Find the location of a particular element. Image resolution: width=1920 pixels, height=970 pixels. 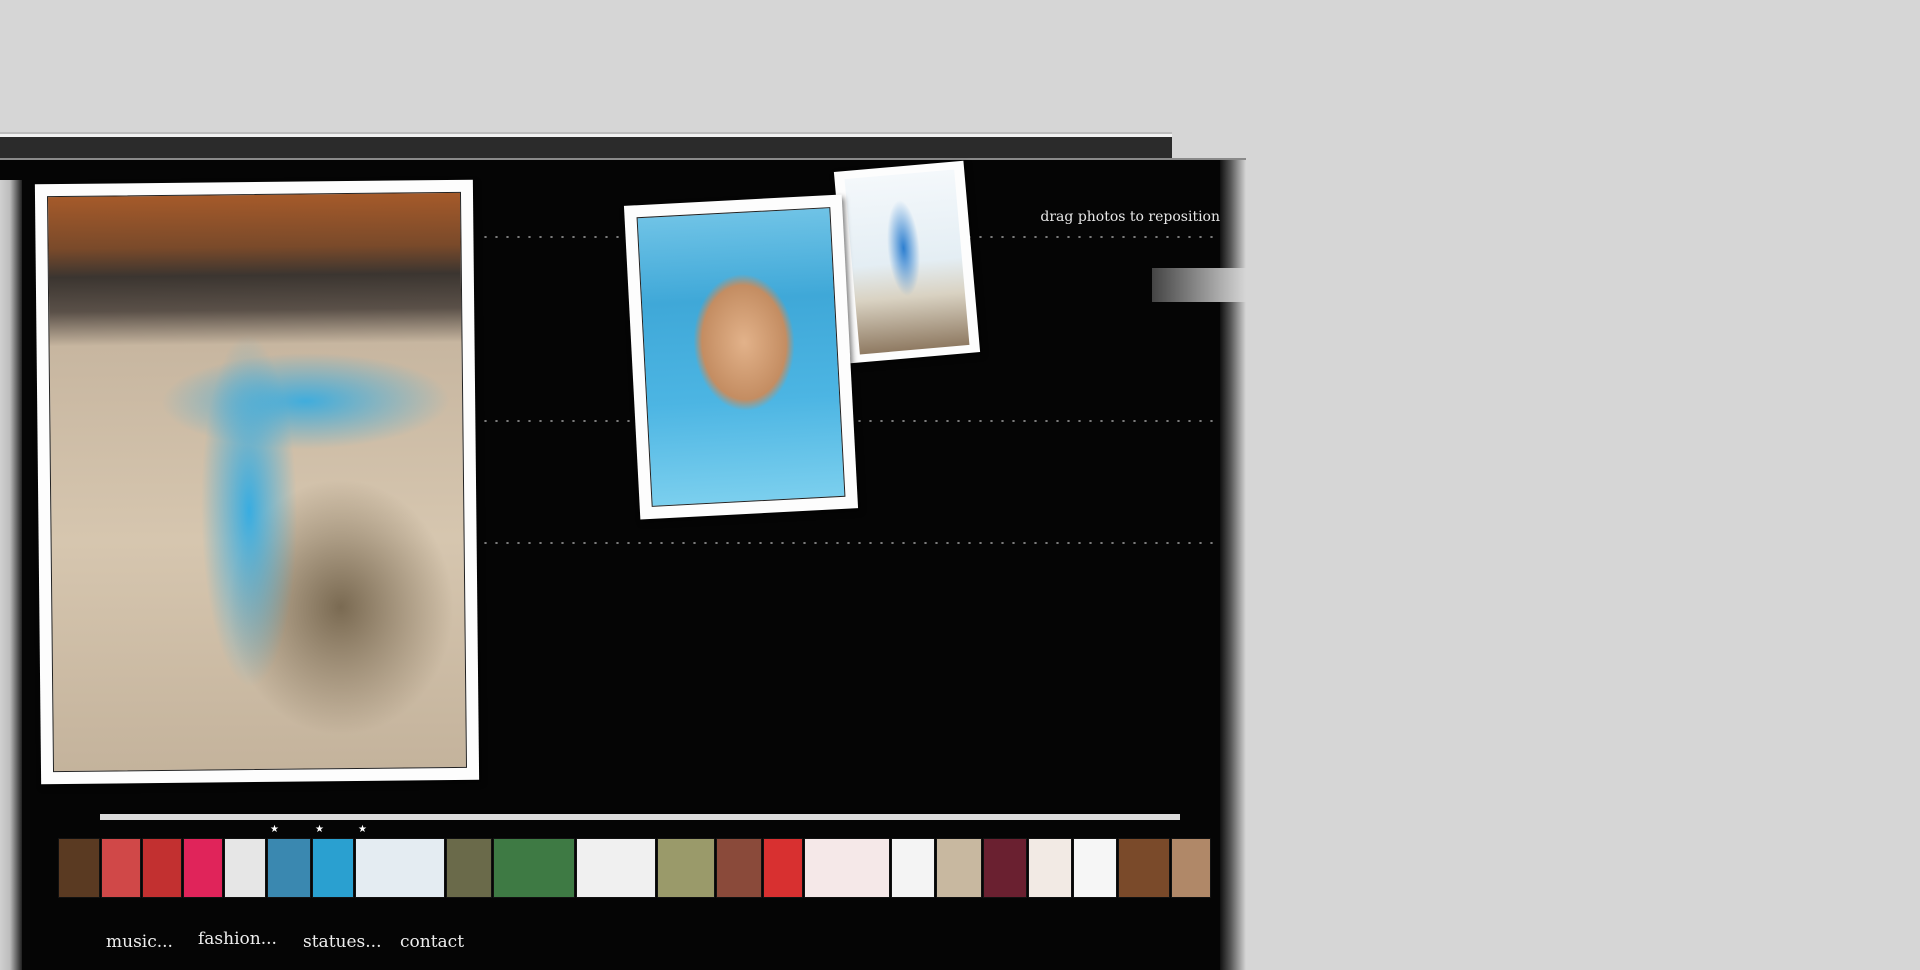

beach-photo-image is located at coordinates (257, 482).